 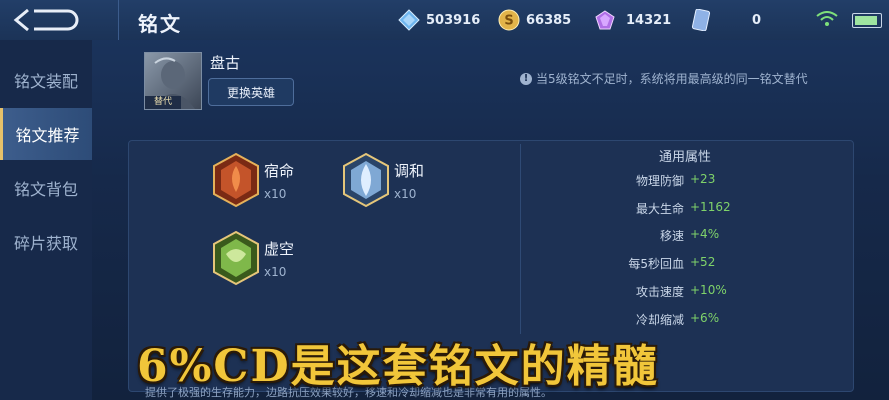 I want to click on card-currency: 0, so click(x=725, y=20).